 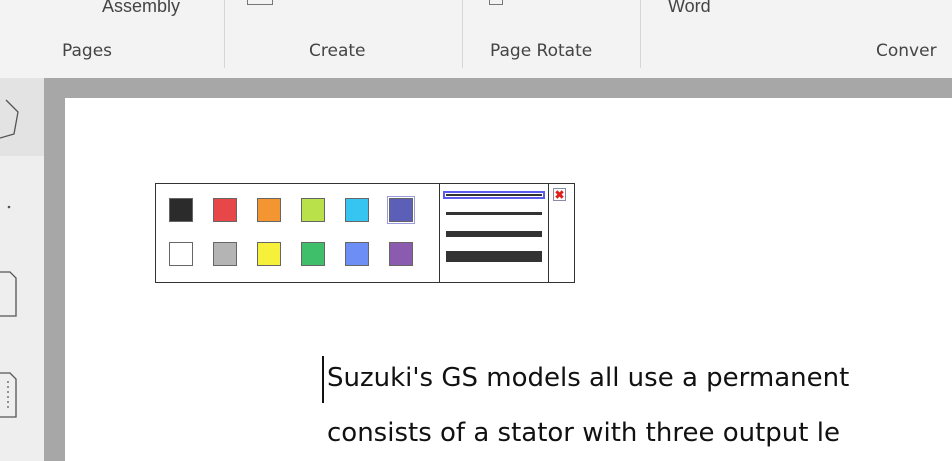 I want to click on shape-icon, so click(x=9, y=119).